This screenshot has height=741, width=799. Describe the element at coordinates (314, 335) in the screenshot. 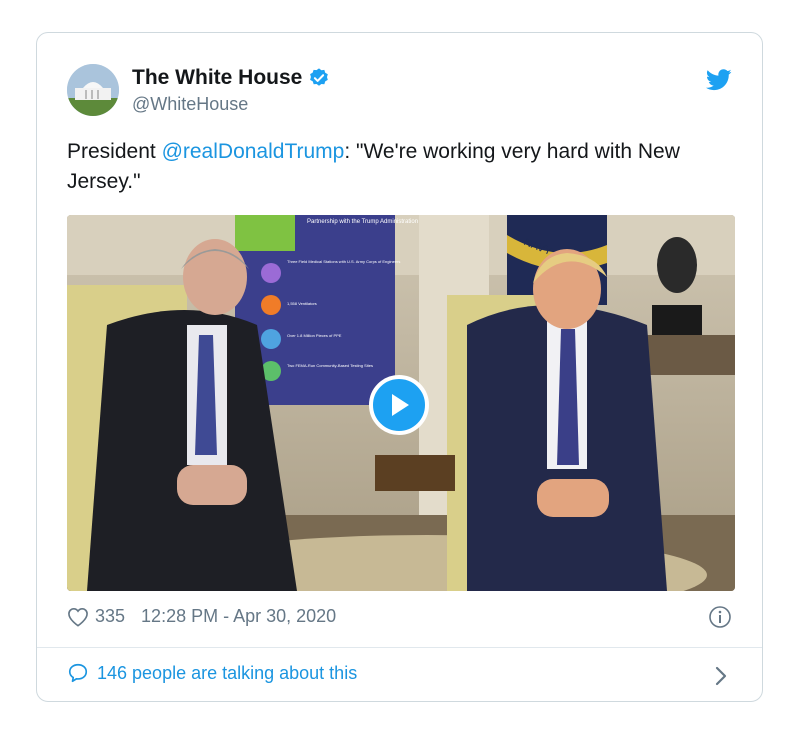

I see `poster-item-3: Over 1.8 Million Pieces of PPE` at that location.